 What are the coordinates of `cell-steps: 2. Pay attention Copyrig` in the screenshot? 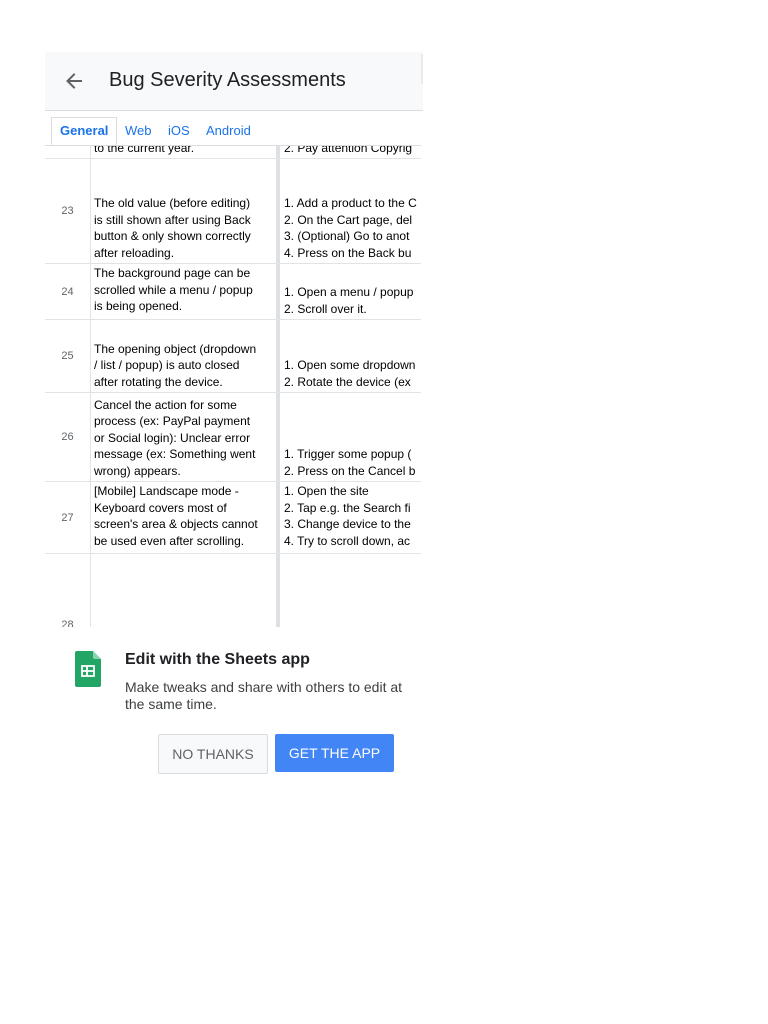 It's located at (350, 151).